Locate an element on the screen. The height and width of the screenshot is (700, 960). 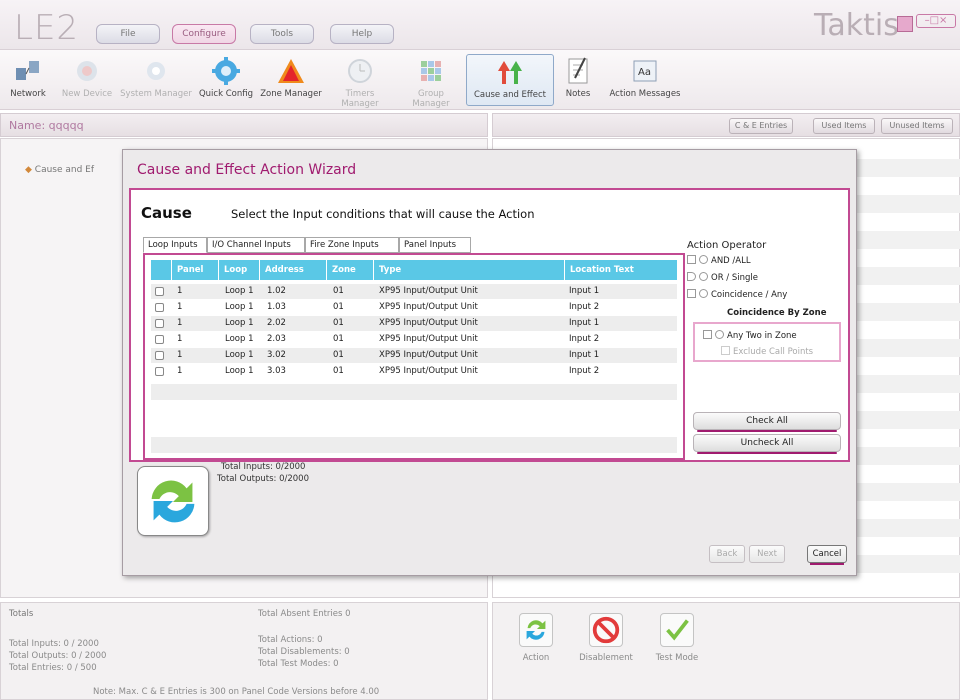
tool-label: Group Manager is located at coordinates (431, 99).